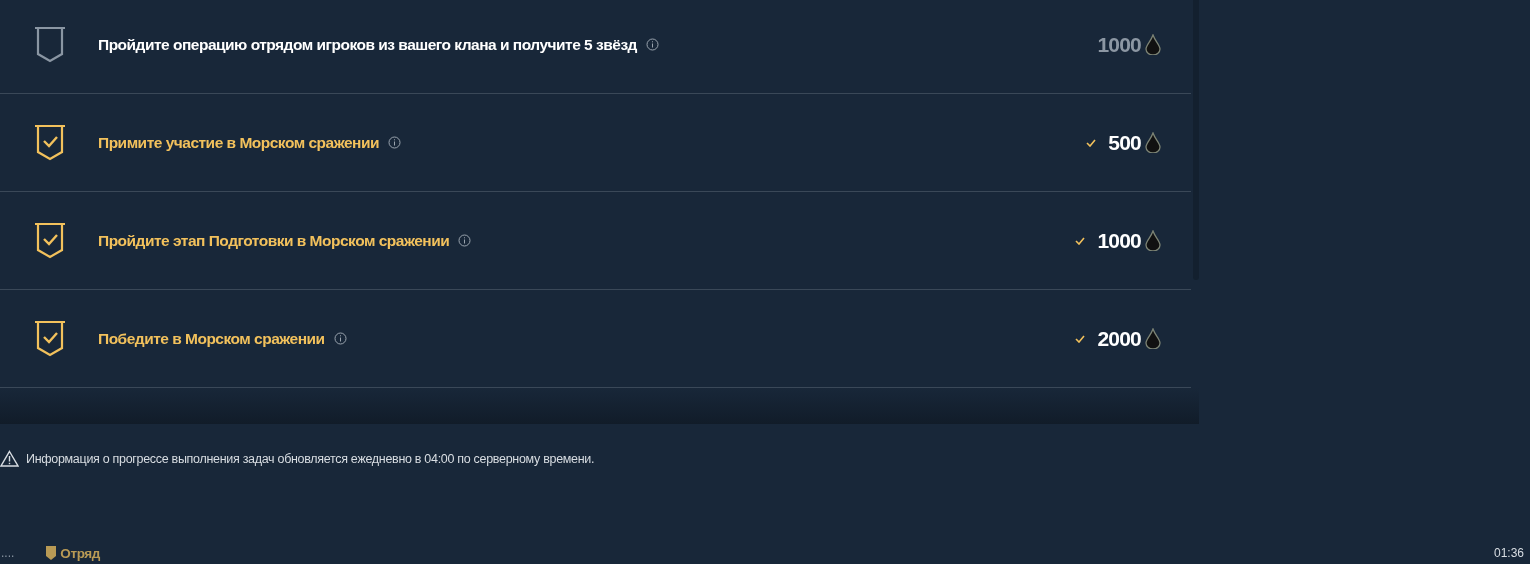  What do you see at coordinates (310, 458) in the screenshot?
I see `info-notice: Информация о прогрессе выполнения задач обновляется ежедневно в 04:00 по серверному времени.` at bounding box center [310, 458].